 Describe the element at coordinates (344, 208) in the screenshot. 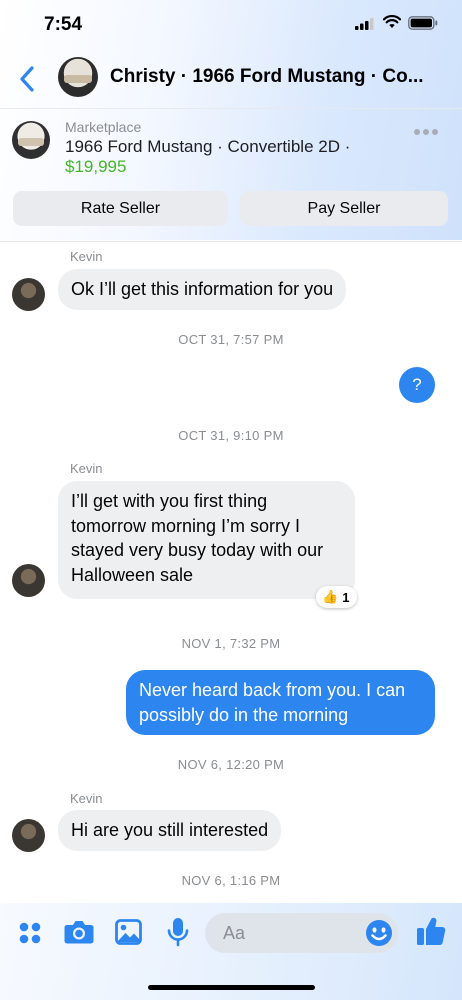

I see `pay-seller-button: Pay Seller` at that location.